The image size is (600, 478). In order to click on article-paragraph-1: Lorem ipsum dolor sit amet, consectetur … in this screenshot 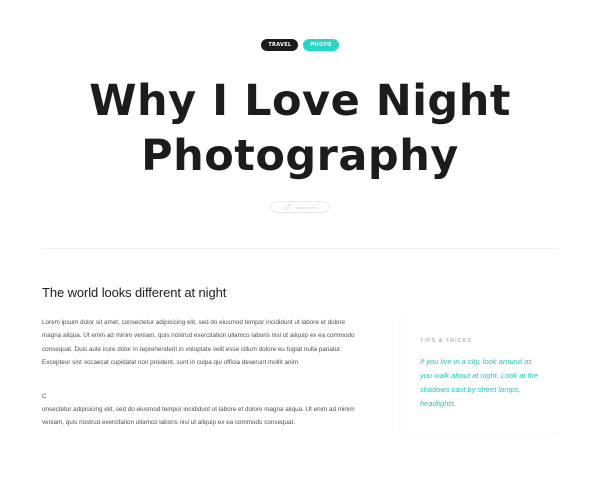, I will do `click(198, 342)`.